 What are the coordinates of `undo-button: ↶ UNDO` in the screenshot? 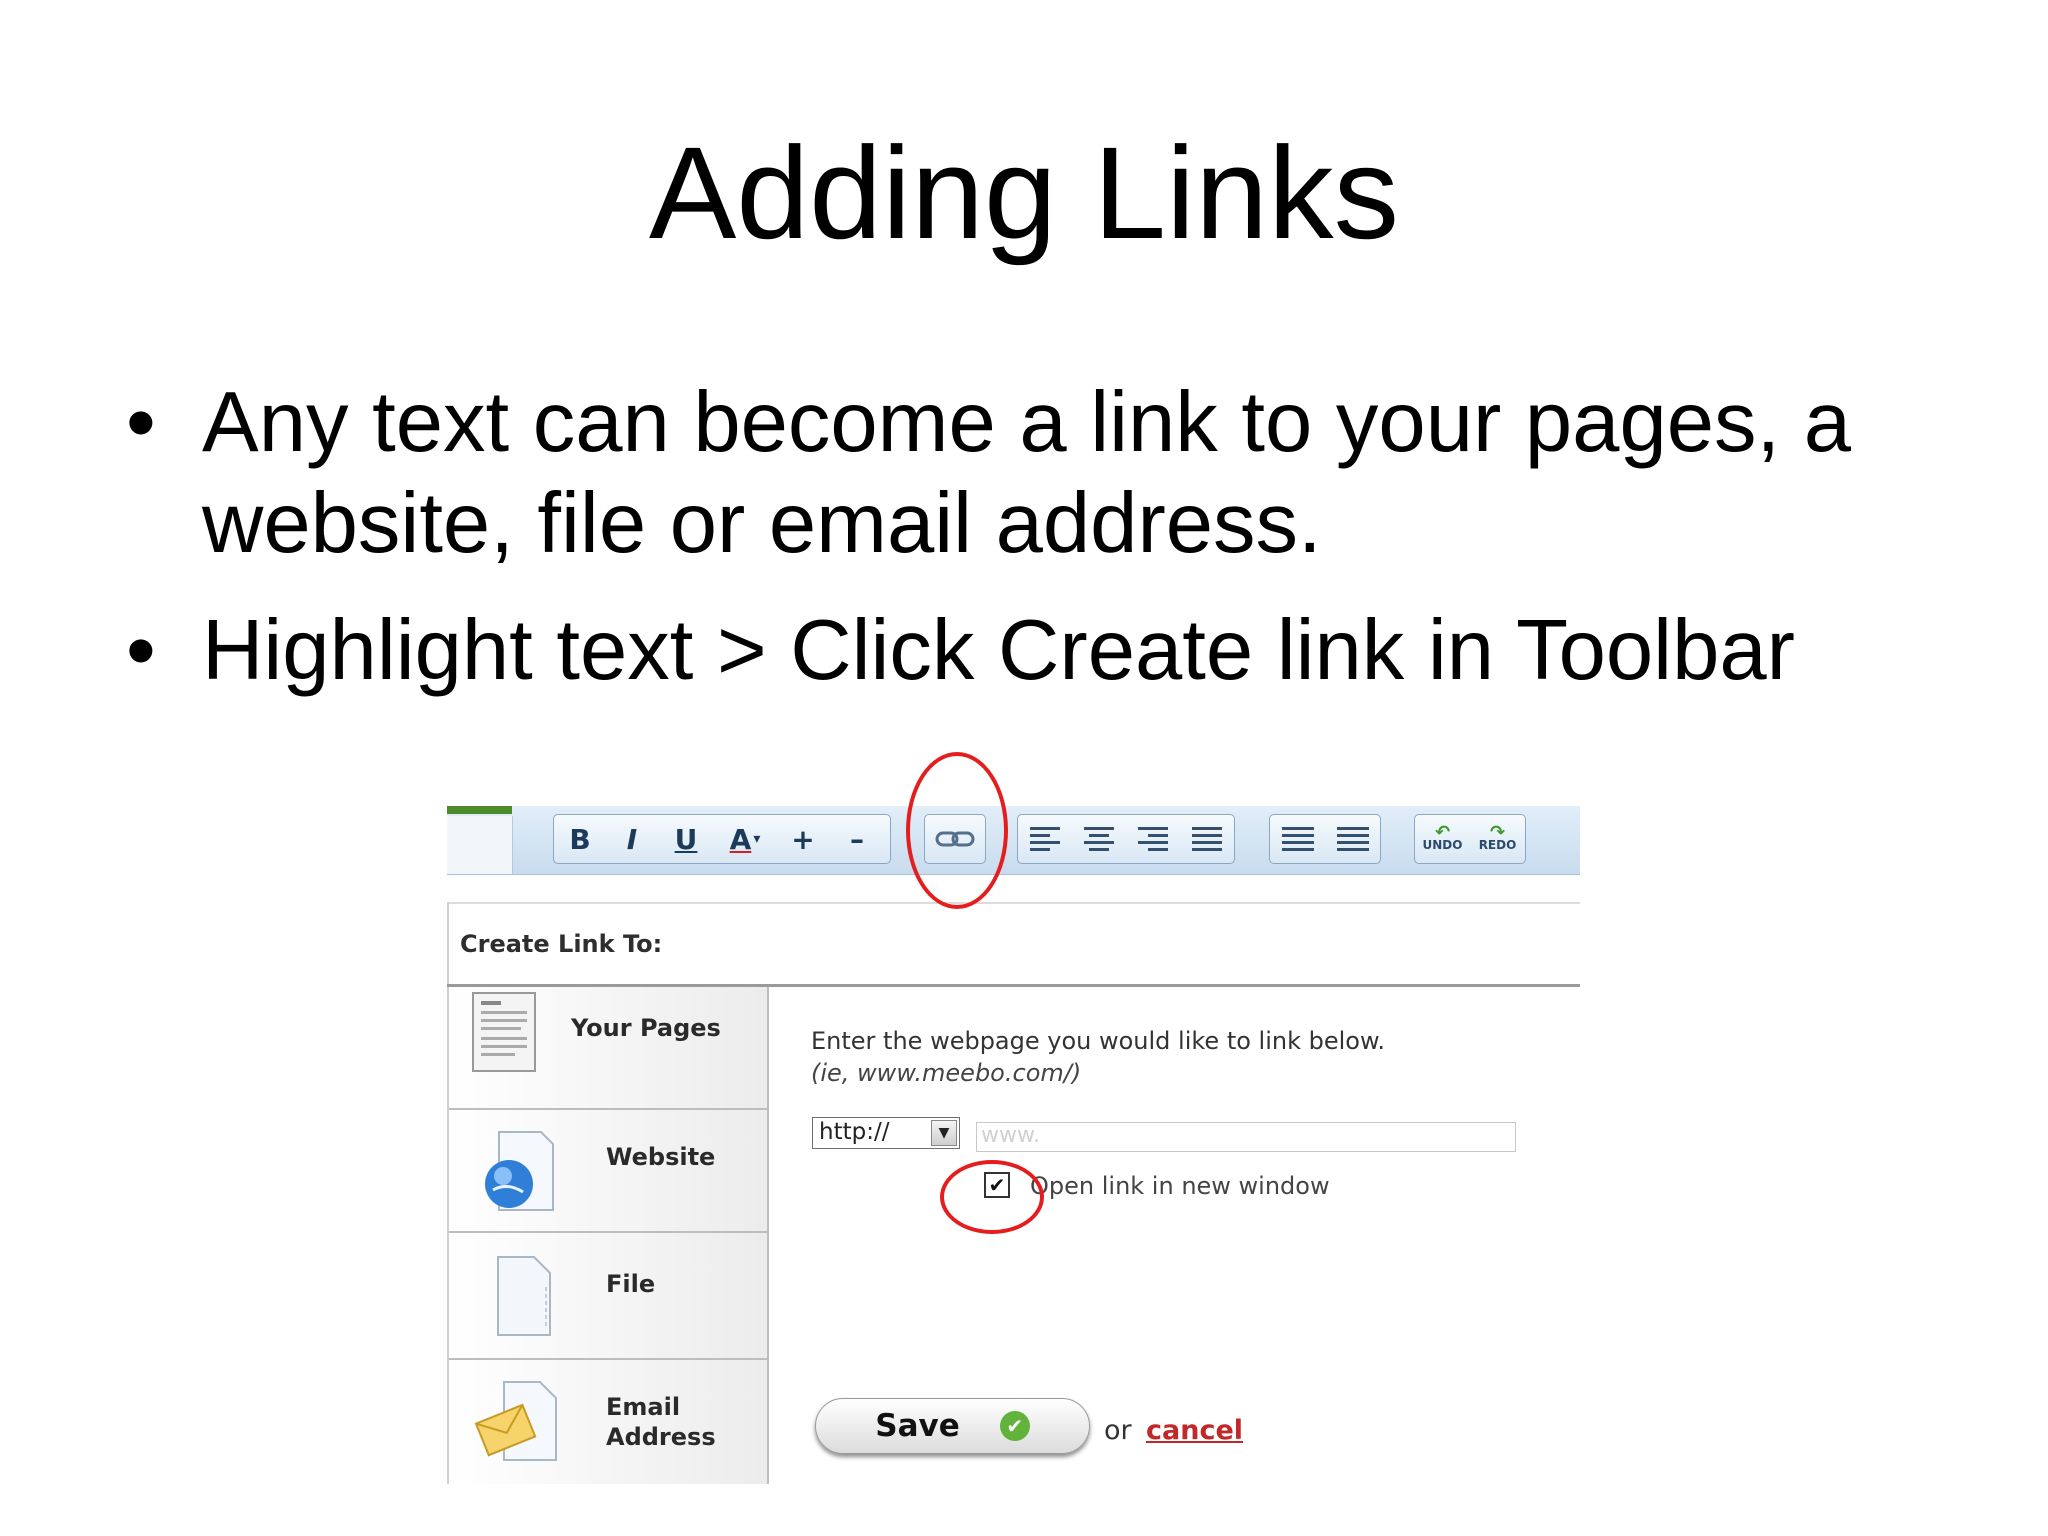 It's located at (1442, 839).